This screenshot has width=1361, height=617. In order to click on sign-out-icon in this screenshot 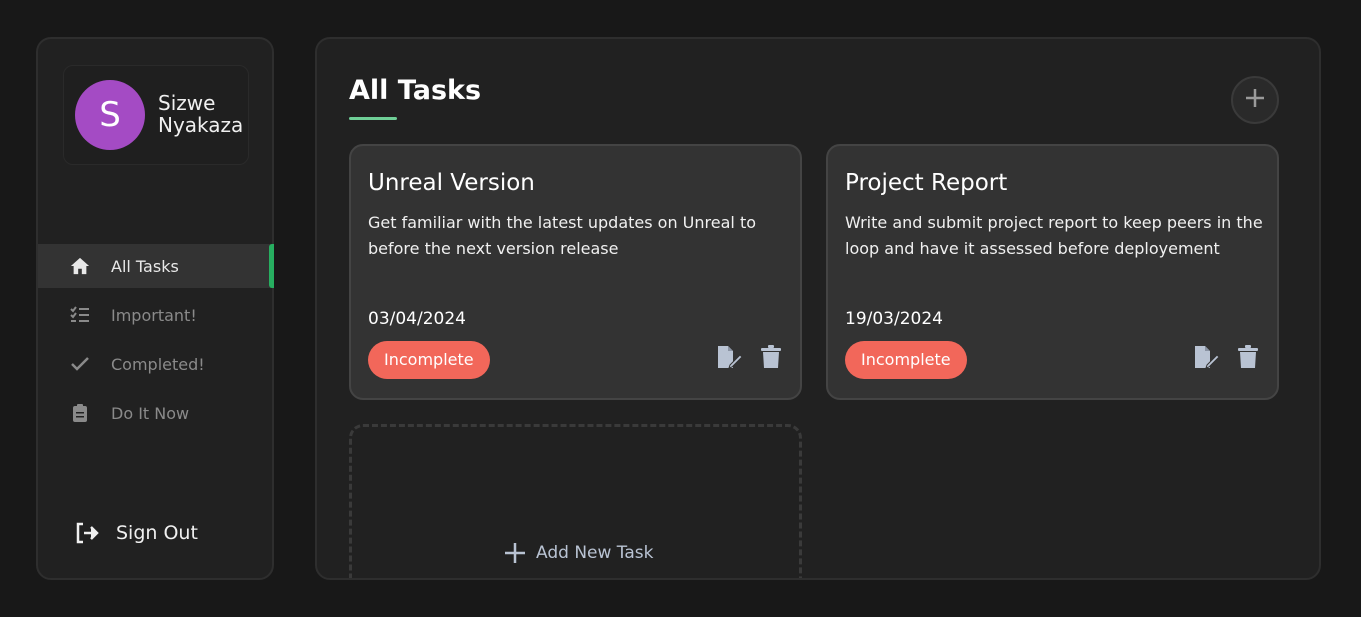, I will do `click(87, 533)`.